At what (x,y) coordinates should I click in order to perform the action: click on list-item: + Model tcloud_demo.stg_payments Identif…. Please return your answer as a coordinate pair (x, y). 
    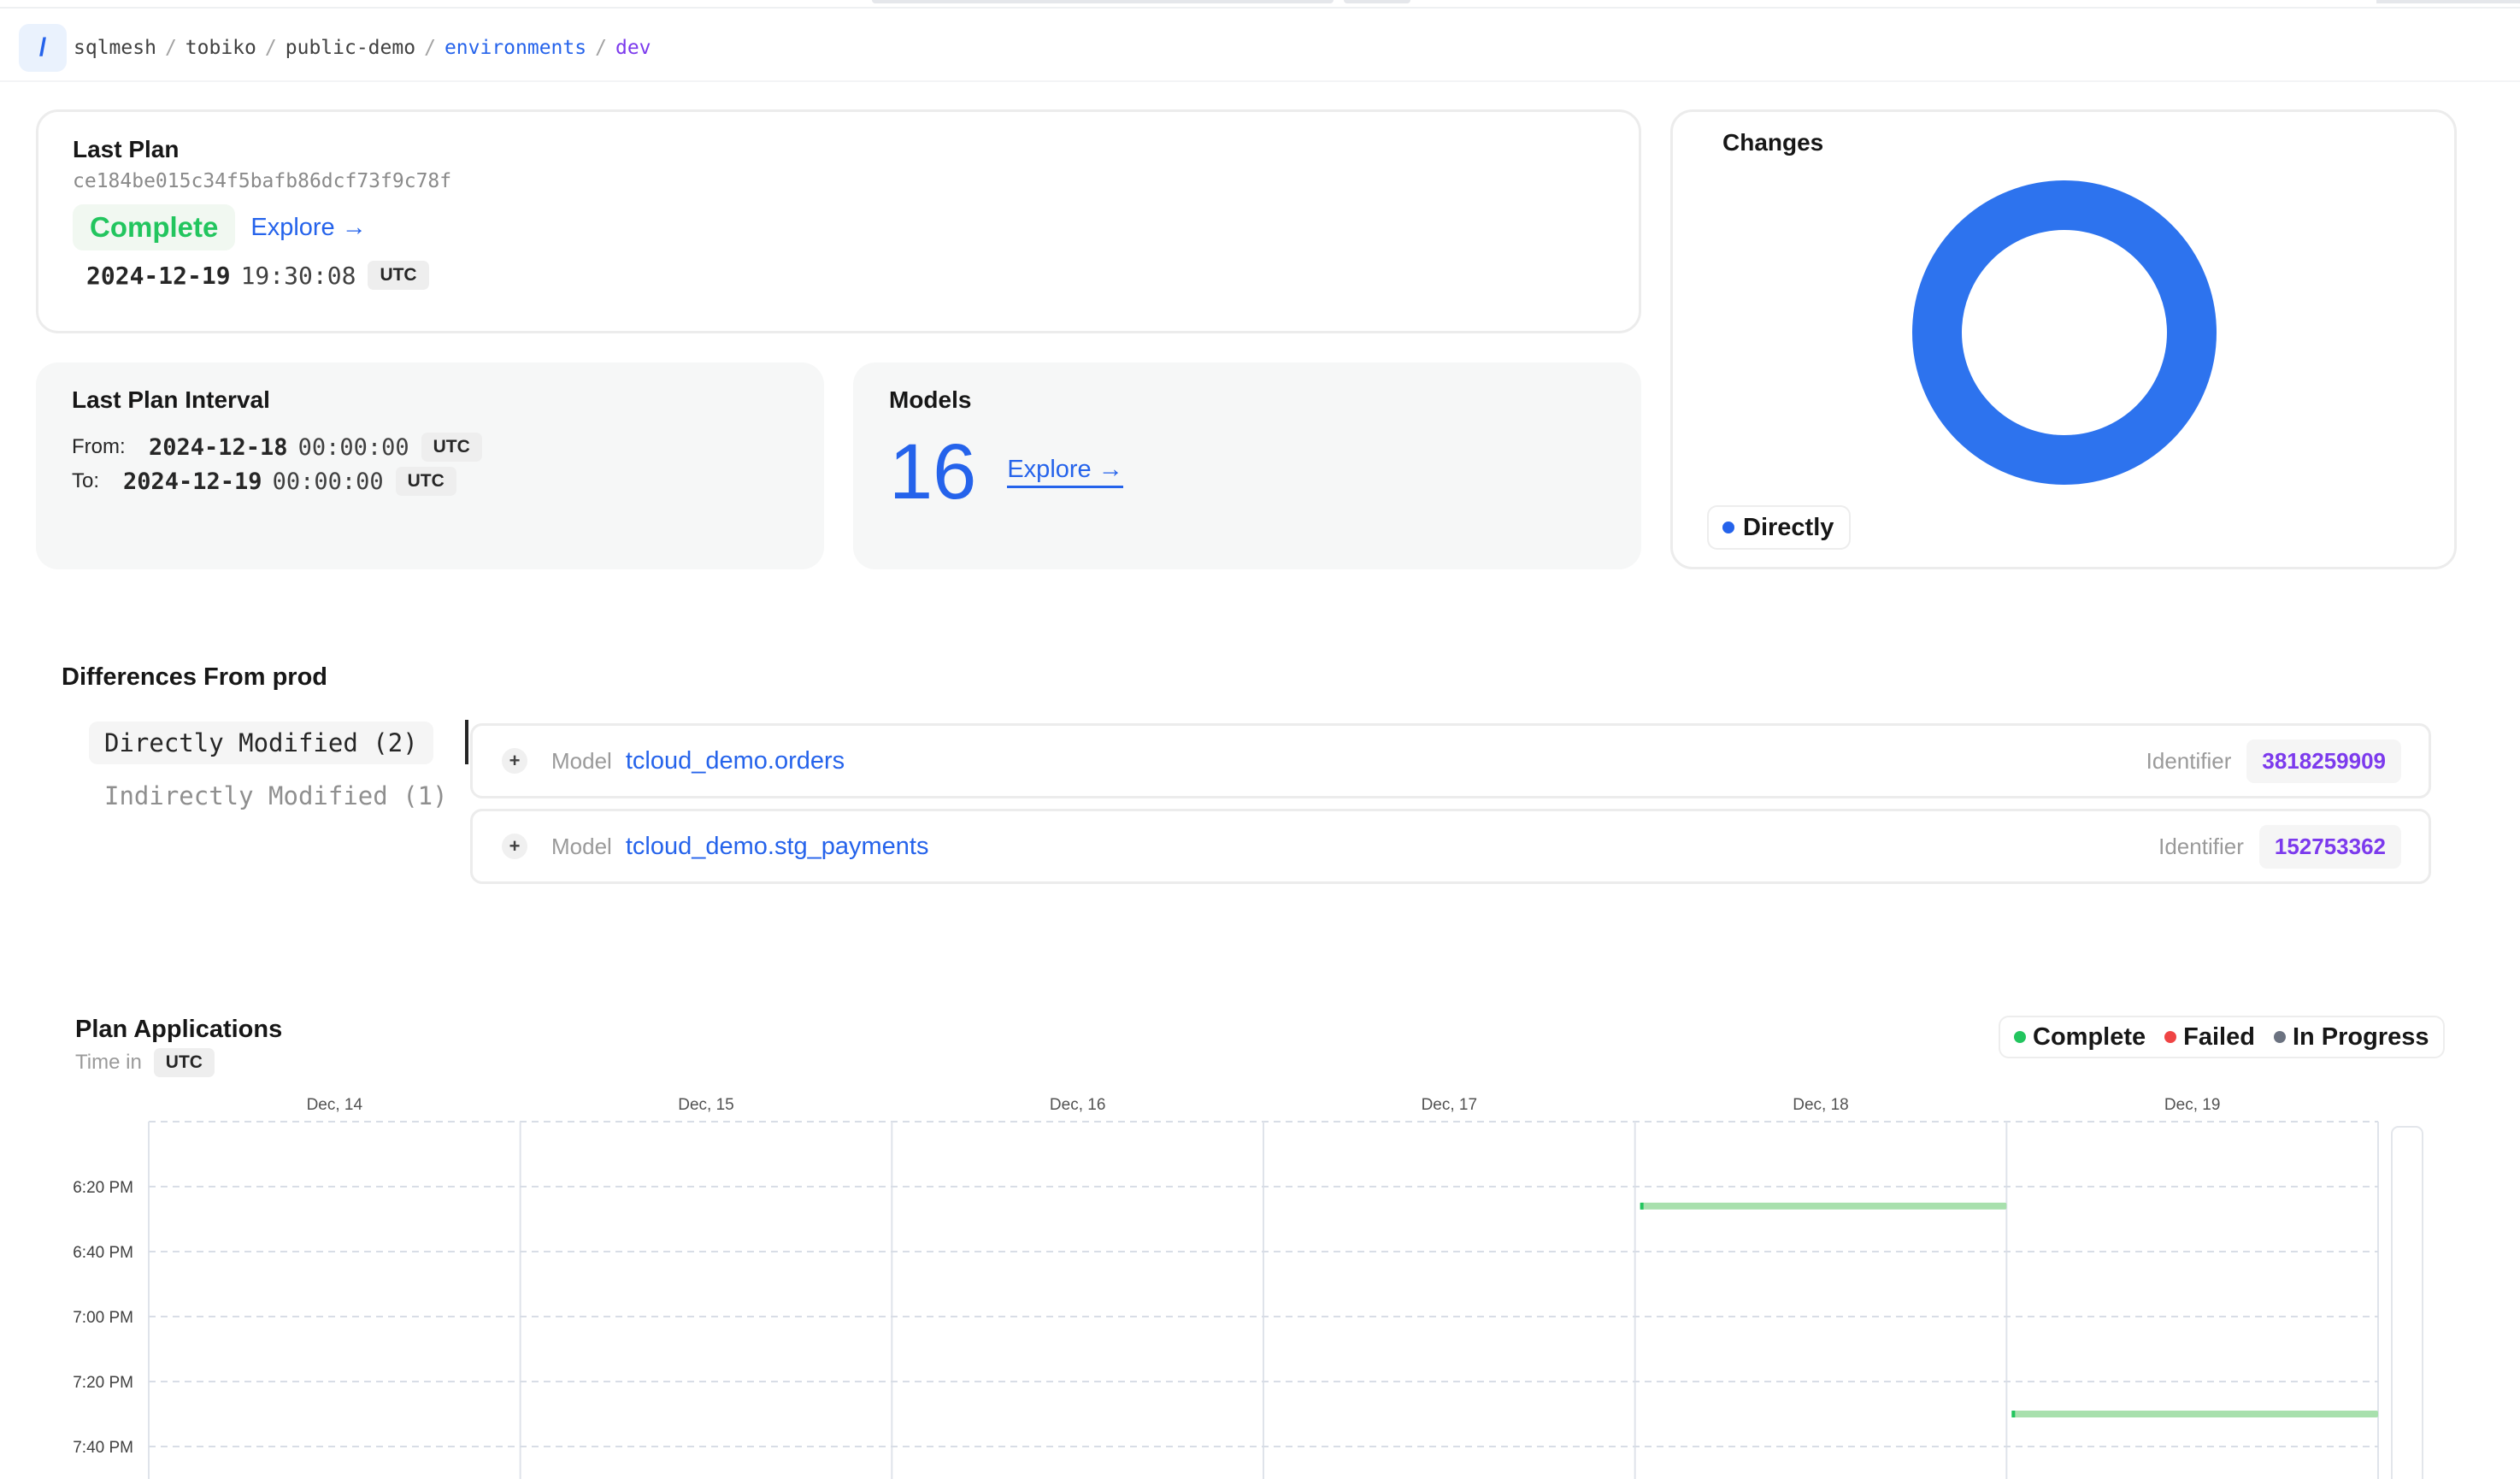
    Looking at the image, I should click on (1450, 846).